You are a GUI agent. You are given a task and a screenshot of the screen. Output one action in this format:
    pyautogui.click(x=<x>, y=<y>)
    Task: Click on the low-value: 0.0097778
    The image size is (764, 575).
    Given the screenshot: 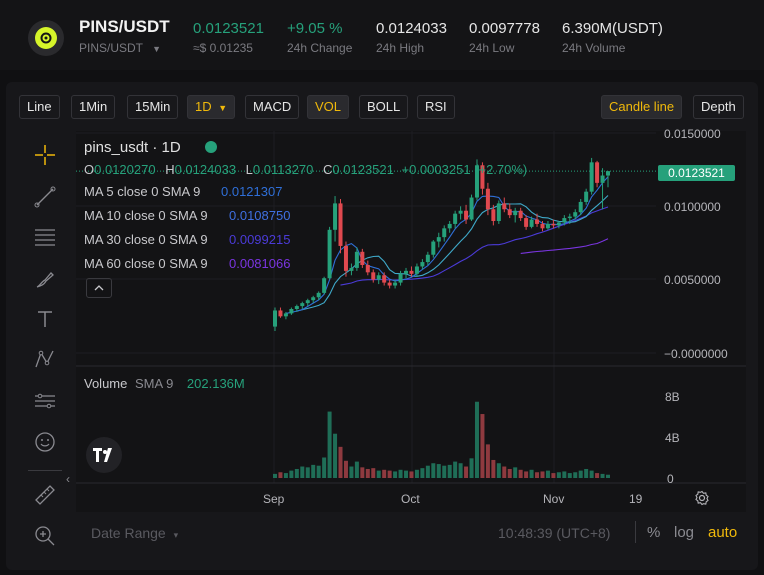 What is the action you would take?
    pyautogui.click(x=504, y=28)
    